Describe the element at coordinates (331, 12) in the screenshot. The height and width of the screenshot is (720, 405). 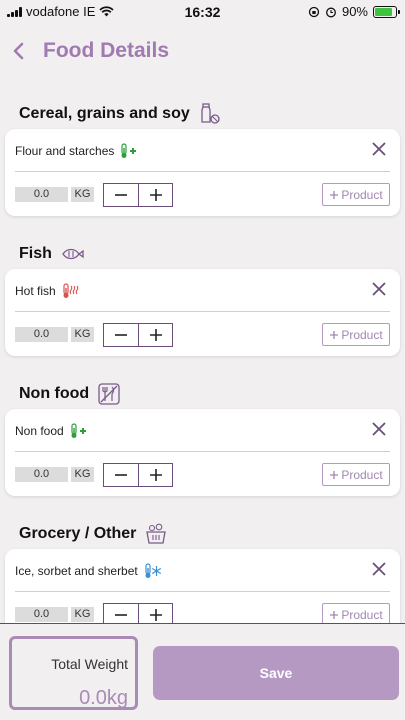
I see `alarm-icon` at that location.